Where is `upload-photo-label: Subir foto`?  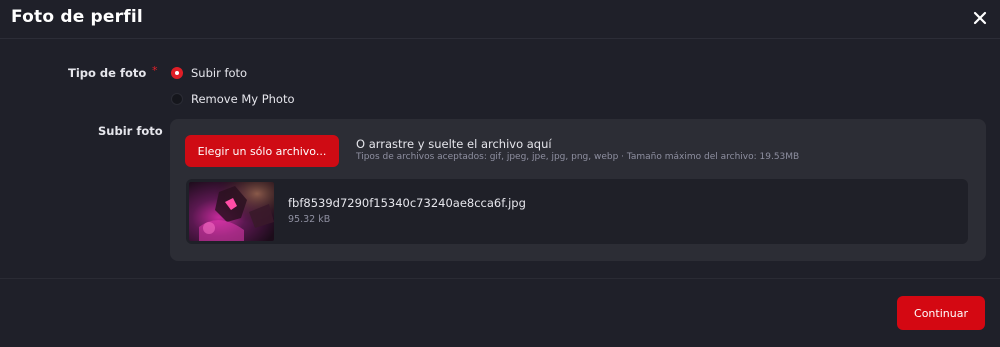 upload-photo-label: Subir foto is located at coordinates (130, 131).